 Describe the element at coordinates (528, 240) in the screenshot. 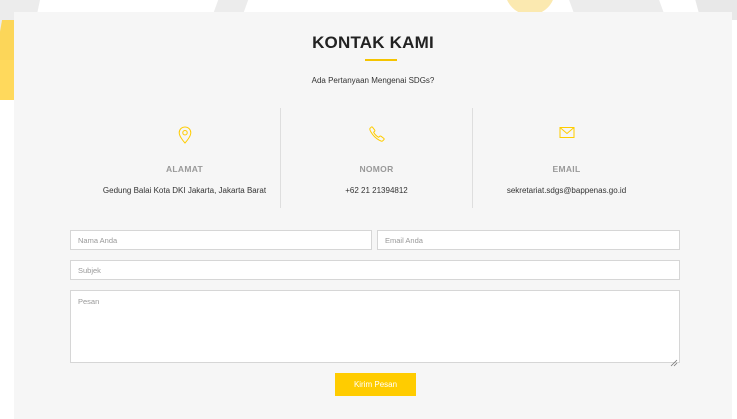

I see `email-input` at that location.